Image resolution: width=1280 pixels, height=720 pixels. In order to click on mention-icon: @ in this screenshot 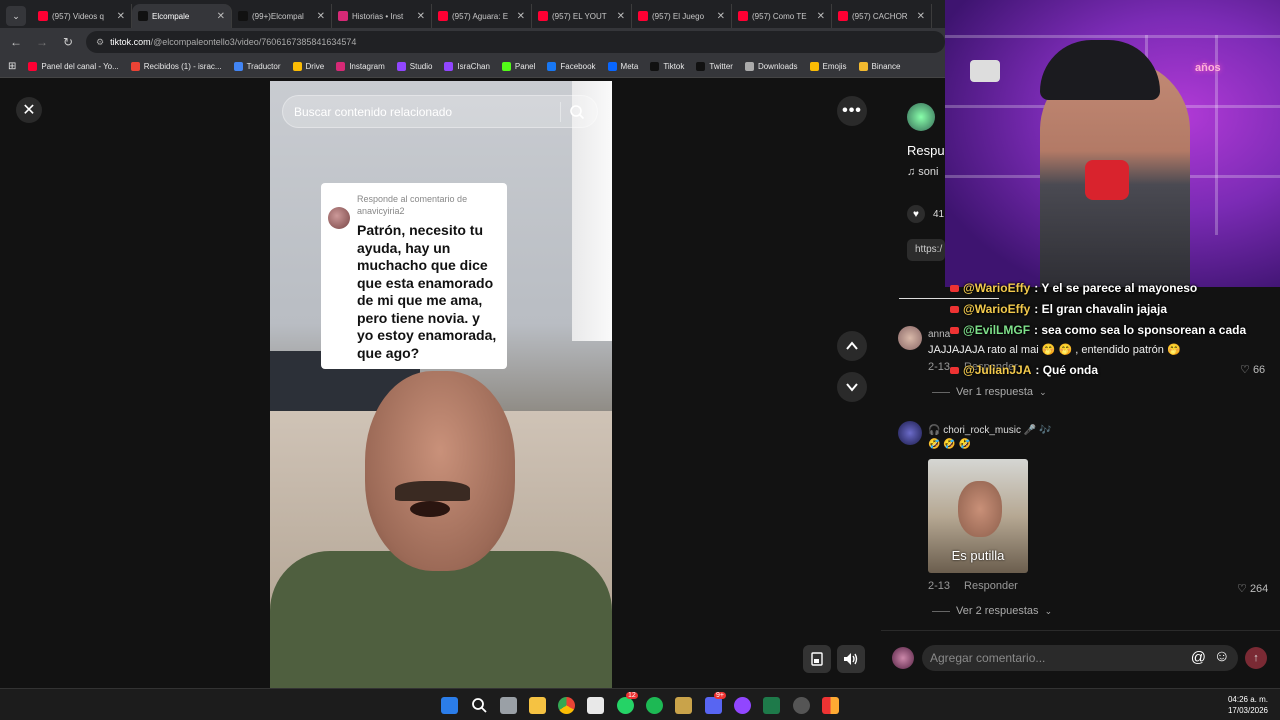, I will do `click(1198, 657)`.